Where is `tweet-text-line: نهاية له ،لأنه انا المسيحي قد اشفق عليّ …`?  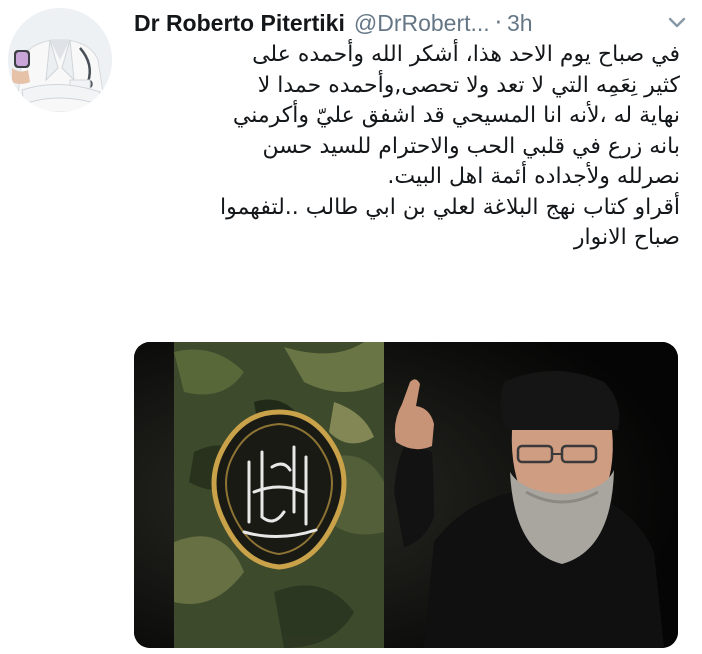 tweet-text-line: نهاية له ،لأنه انا المسيحي قد اشفق عليّ … is located at coordinates (456, 115).